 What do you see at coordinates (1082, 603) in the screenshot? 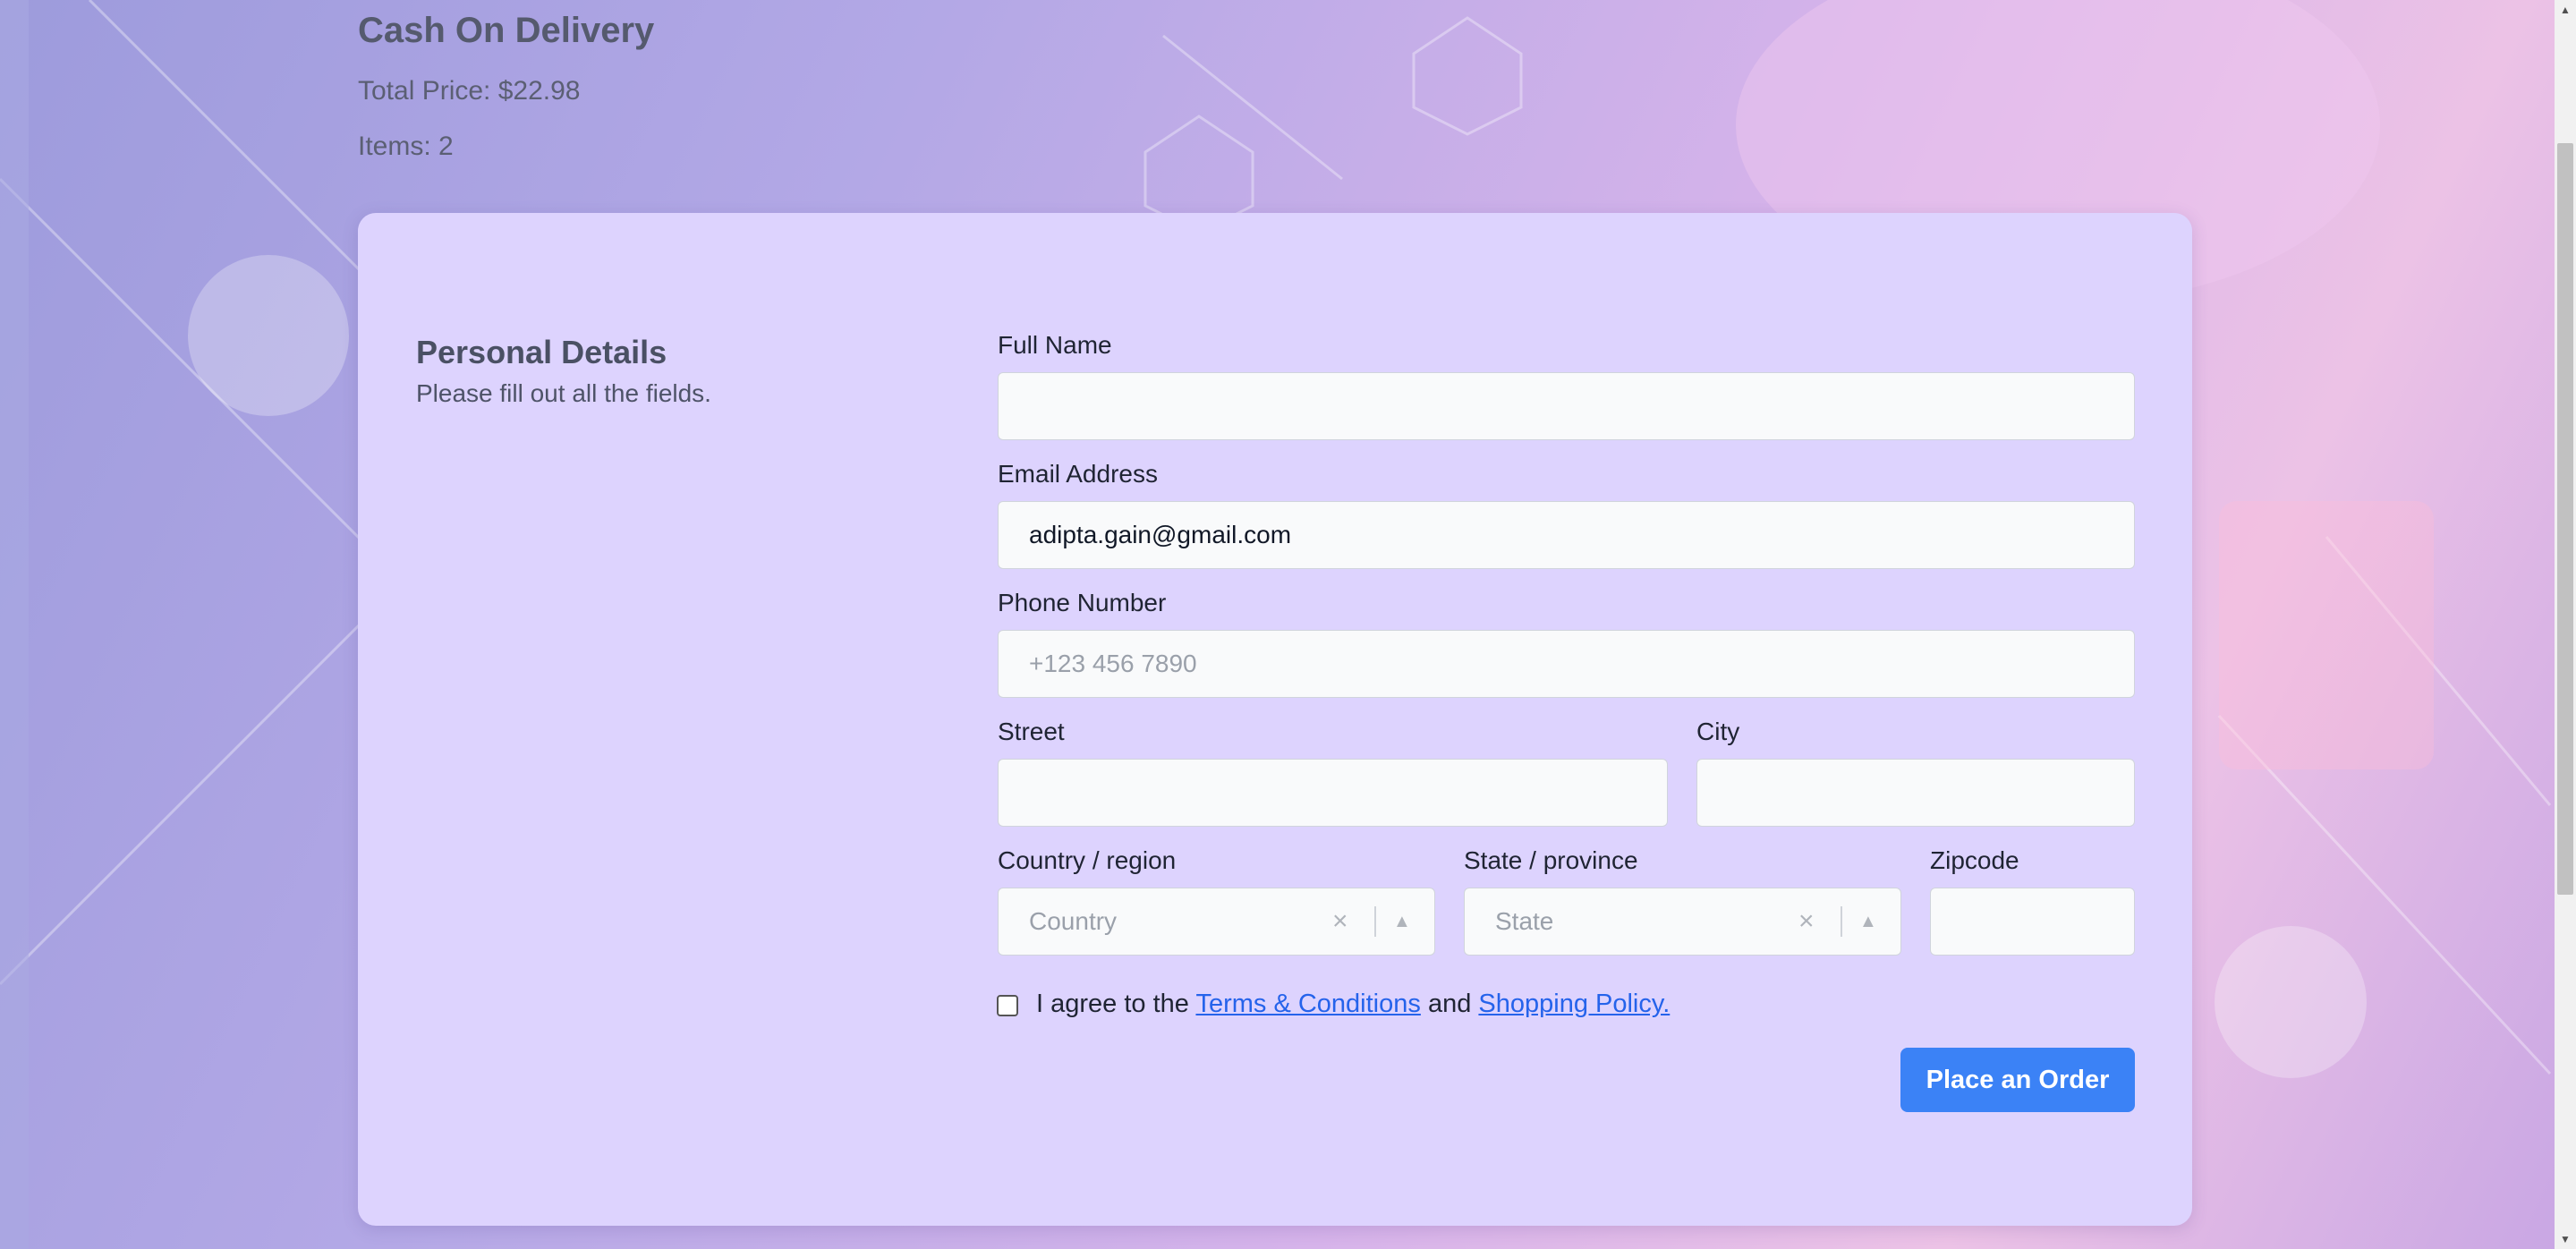
I see `phone-label: Phone Number` at bounding box center [1082, 603].